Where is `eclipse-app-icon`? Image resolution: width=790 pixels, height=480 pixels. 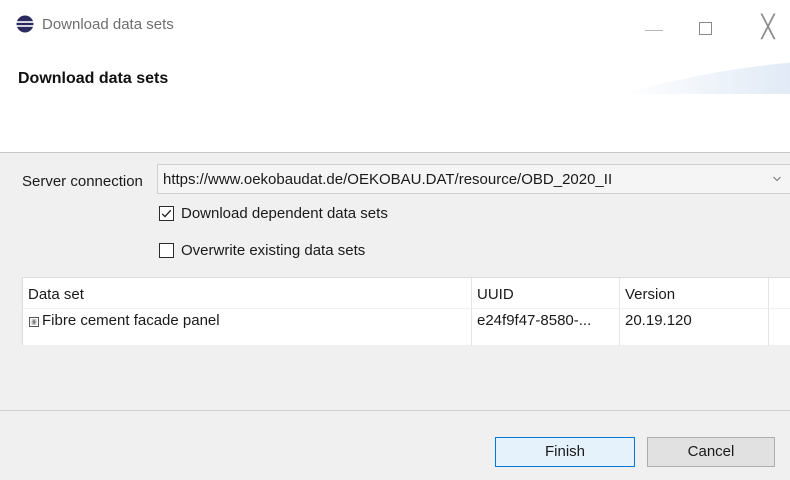
eclipse-app-icon is located at coordinates (25, 24).